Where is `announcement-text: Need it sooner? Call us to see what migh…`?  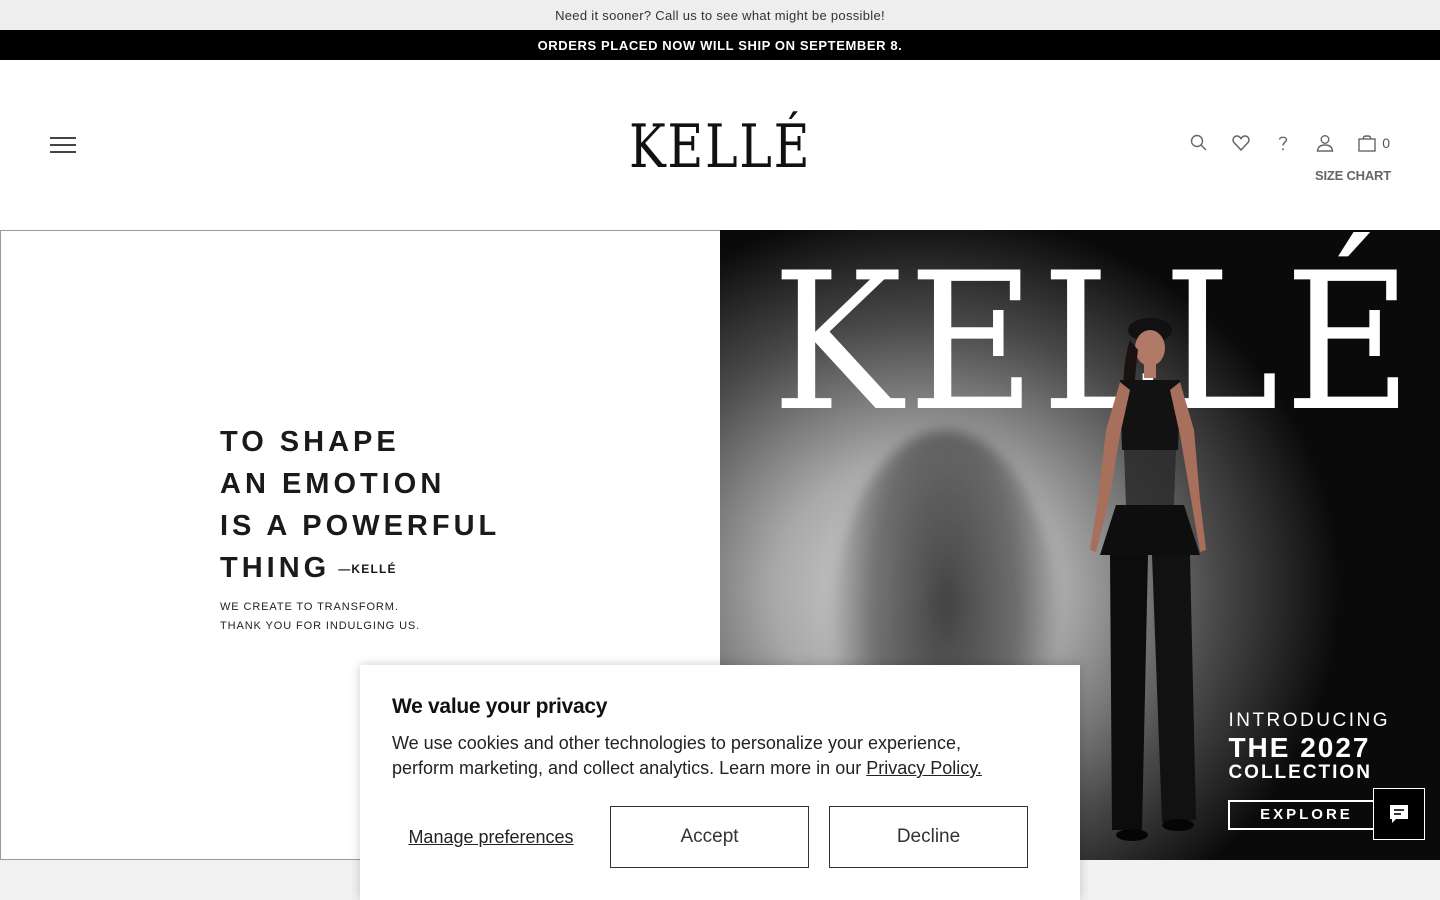
announcement-text: Need it sooner? Call us to see what migh… is located at coordinates (720, 15).